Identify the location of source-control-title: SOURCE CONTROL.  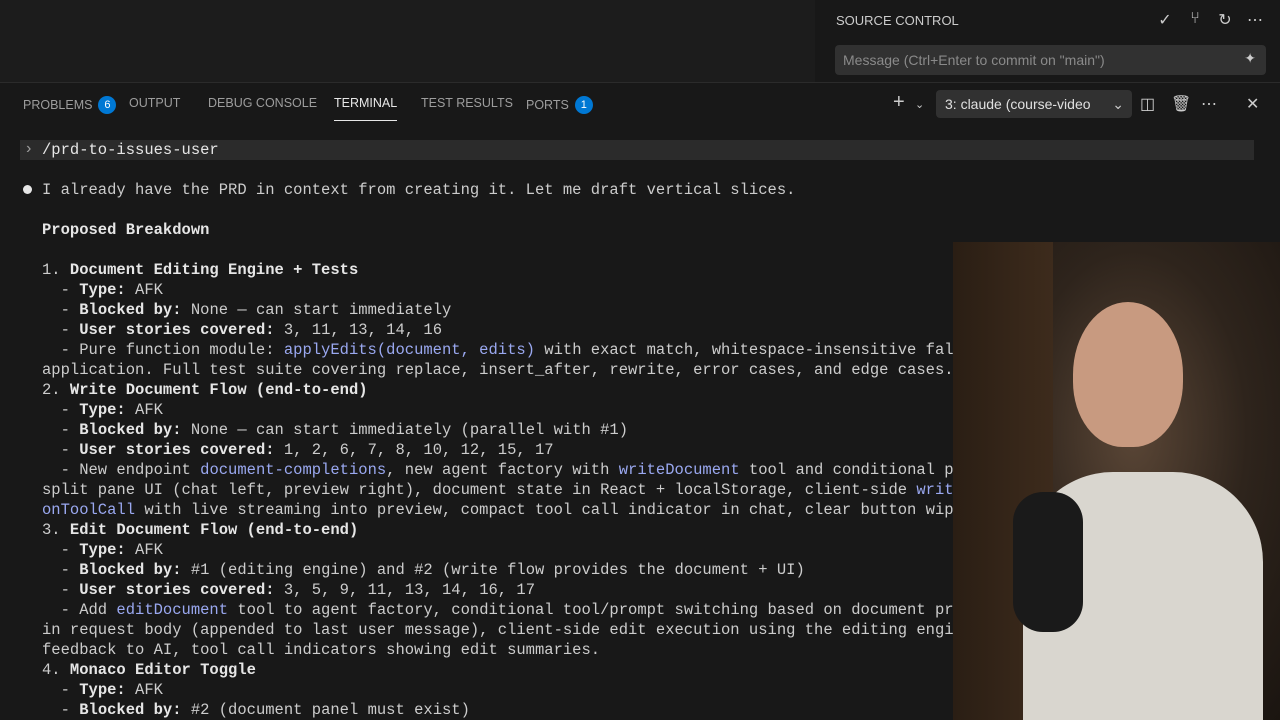
(897, 20).